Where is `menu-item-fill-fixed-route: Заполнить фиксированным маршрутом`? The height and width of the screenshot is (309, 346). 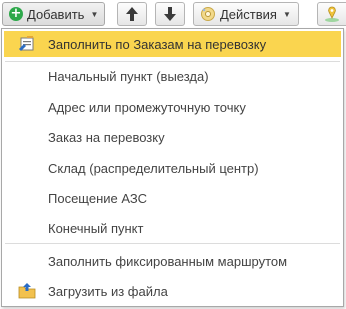 menu-item-fill-fixed-route: Заполнить фиксированным маршрутом is located at coordinates (172, 261).